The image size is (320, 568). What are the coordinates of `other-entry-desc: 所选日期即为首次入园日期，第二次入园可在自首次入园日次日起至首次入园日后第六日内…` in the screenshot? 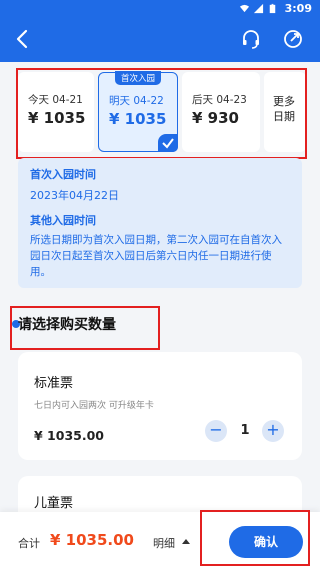 It's located at (156, 256).